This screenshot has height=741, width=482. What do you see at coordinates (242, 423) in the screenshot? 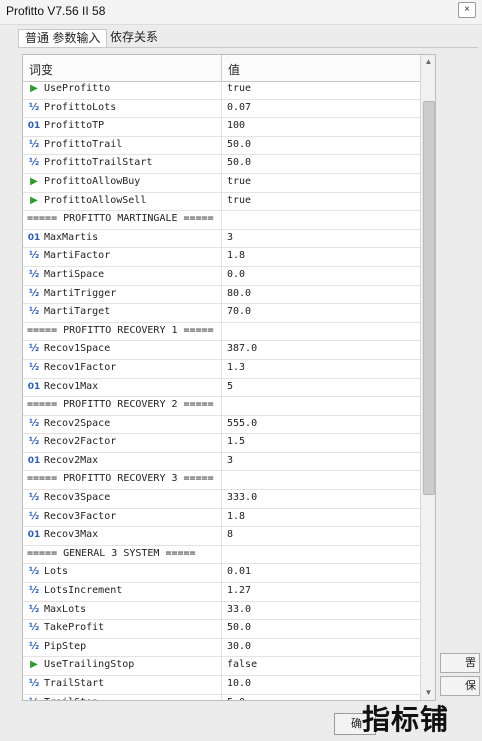
I see `parameter-value: 555.0` at bounding box center [242, 423].